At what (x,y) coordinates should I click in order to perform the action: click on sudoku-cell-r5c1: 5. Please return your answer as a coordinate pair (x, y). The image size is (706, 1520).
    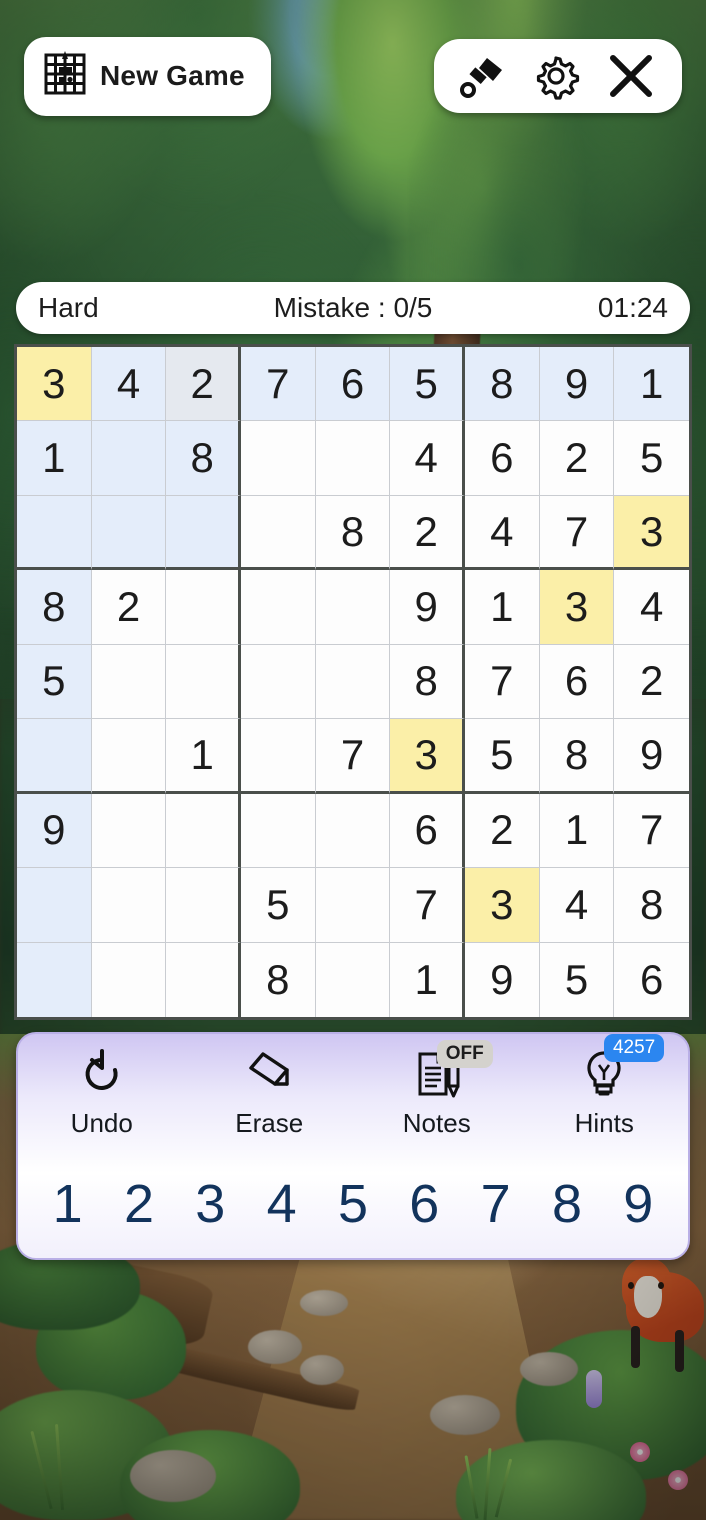
    Looking at the image, I should click on (54, 682).